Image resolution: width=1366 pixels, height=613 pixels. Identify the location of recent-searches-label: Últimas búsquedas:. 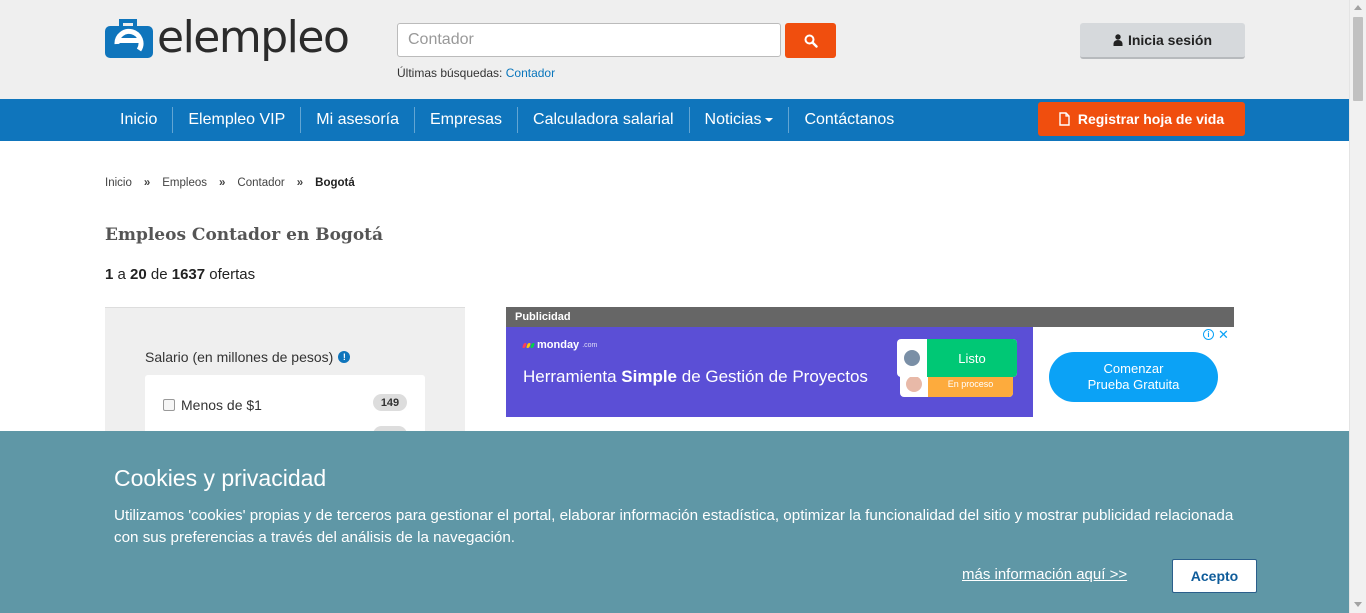
(450, 73).